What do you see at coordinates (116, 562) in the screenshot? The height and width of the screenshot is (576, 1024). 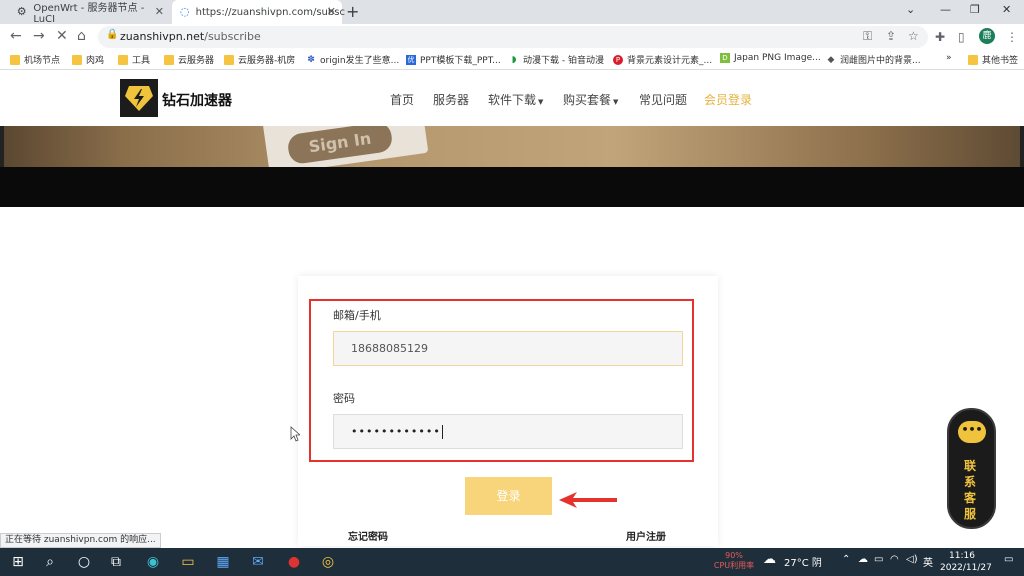 I see `task-view-icon: ⧉` at bounding box center [116, 562].